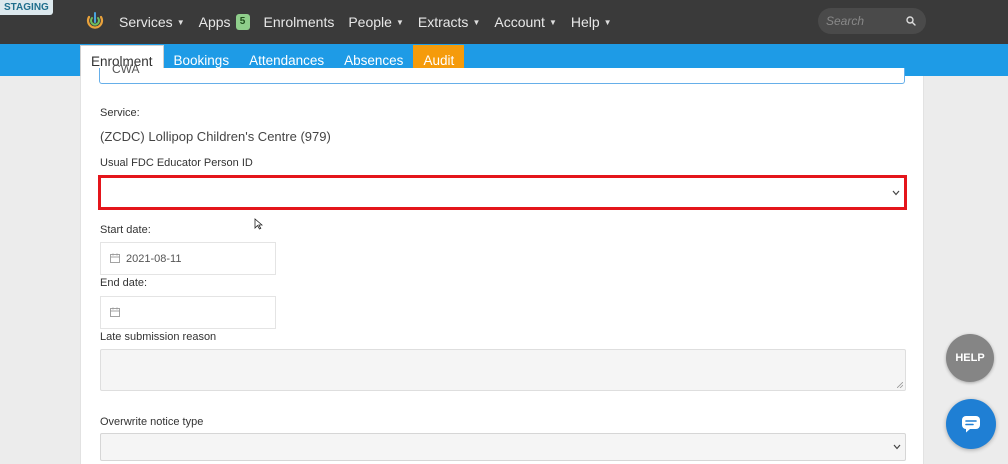 The width and height of the screenshot is (1008, 464). Describe the element at coordinates (120, 113) in the screenshot. I see `service-label: Service:` at that location.